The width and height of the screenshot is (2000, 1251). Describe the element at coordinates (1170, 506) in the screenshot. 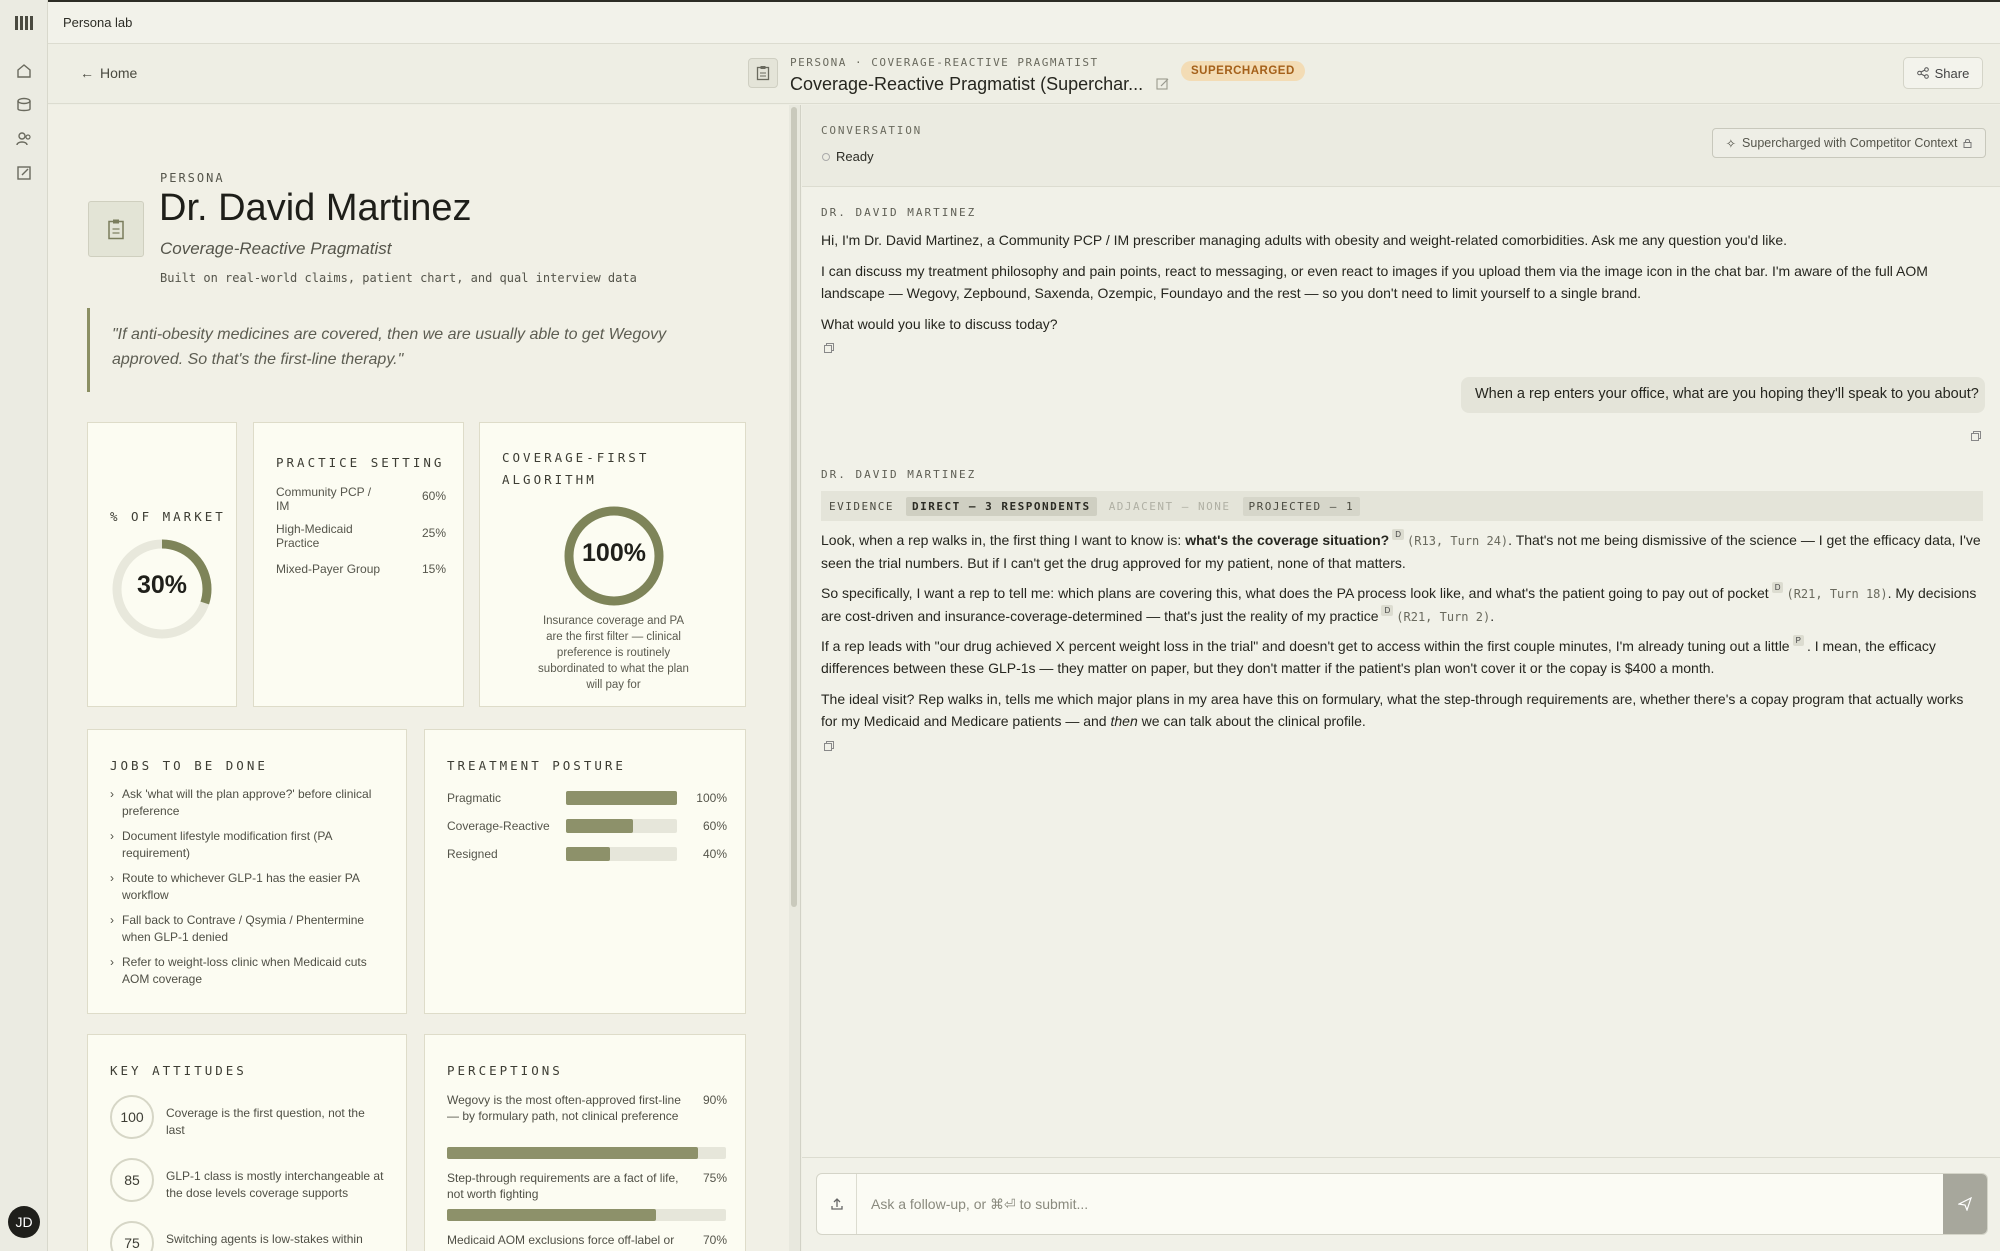

I see `evidence-adjacent-chip: ADJACENT — NONE` at that location.